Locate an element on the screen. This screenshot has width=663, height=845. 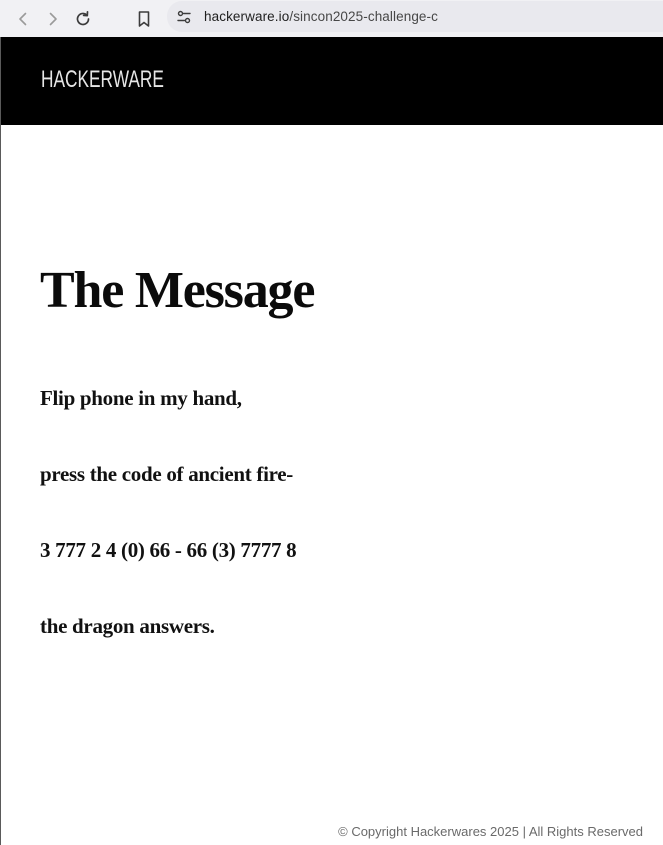
browser-toolbar: hackerware.io/sincon2025-challenge-c is located at coordinates (331, 18).